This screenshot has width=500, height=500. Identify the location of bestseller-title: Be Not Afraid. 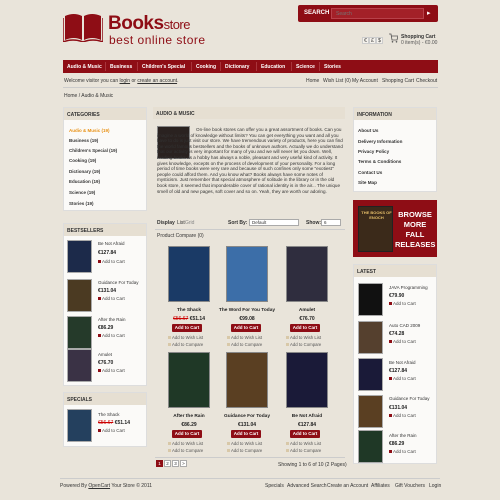
(111, 243).